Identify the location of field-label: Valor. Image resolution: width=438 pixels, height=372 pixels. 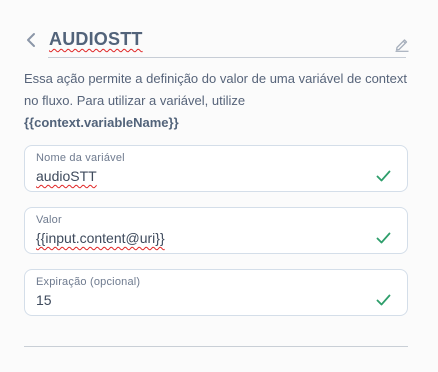
(49, 220).